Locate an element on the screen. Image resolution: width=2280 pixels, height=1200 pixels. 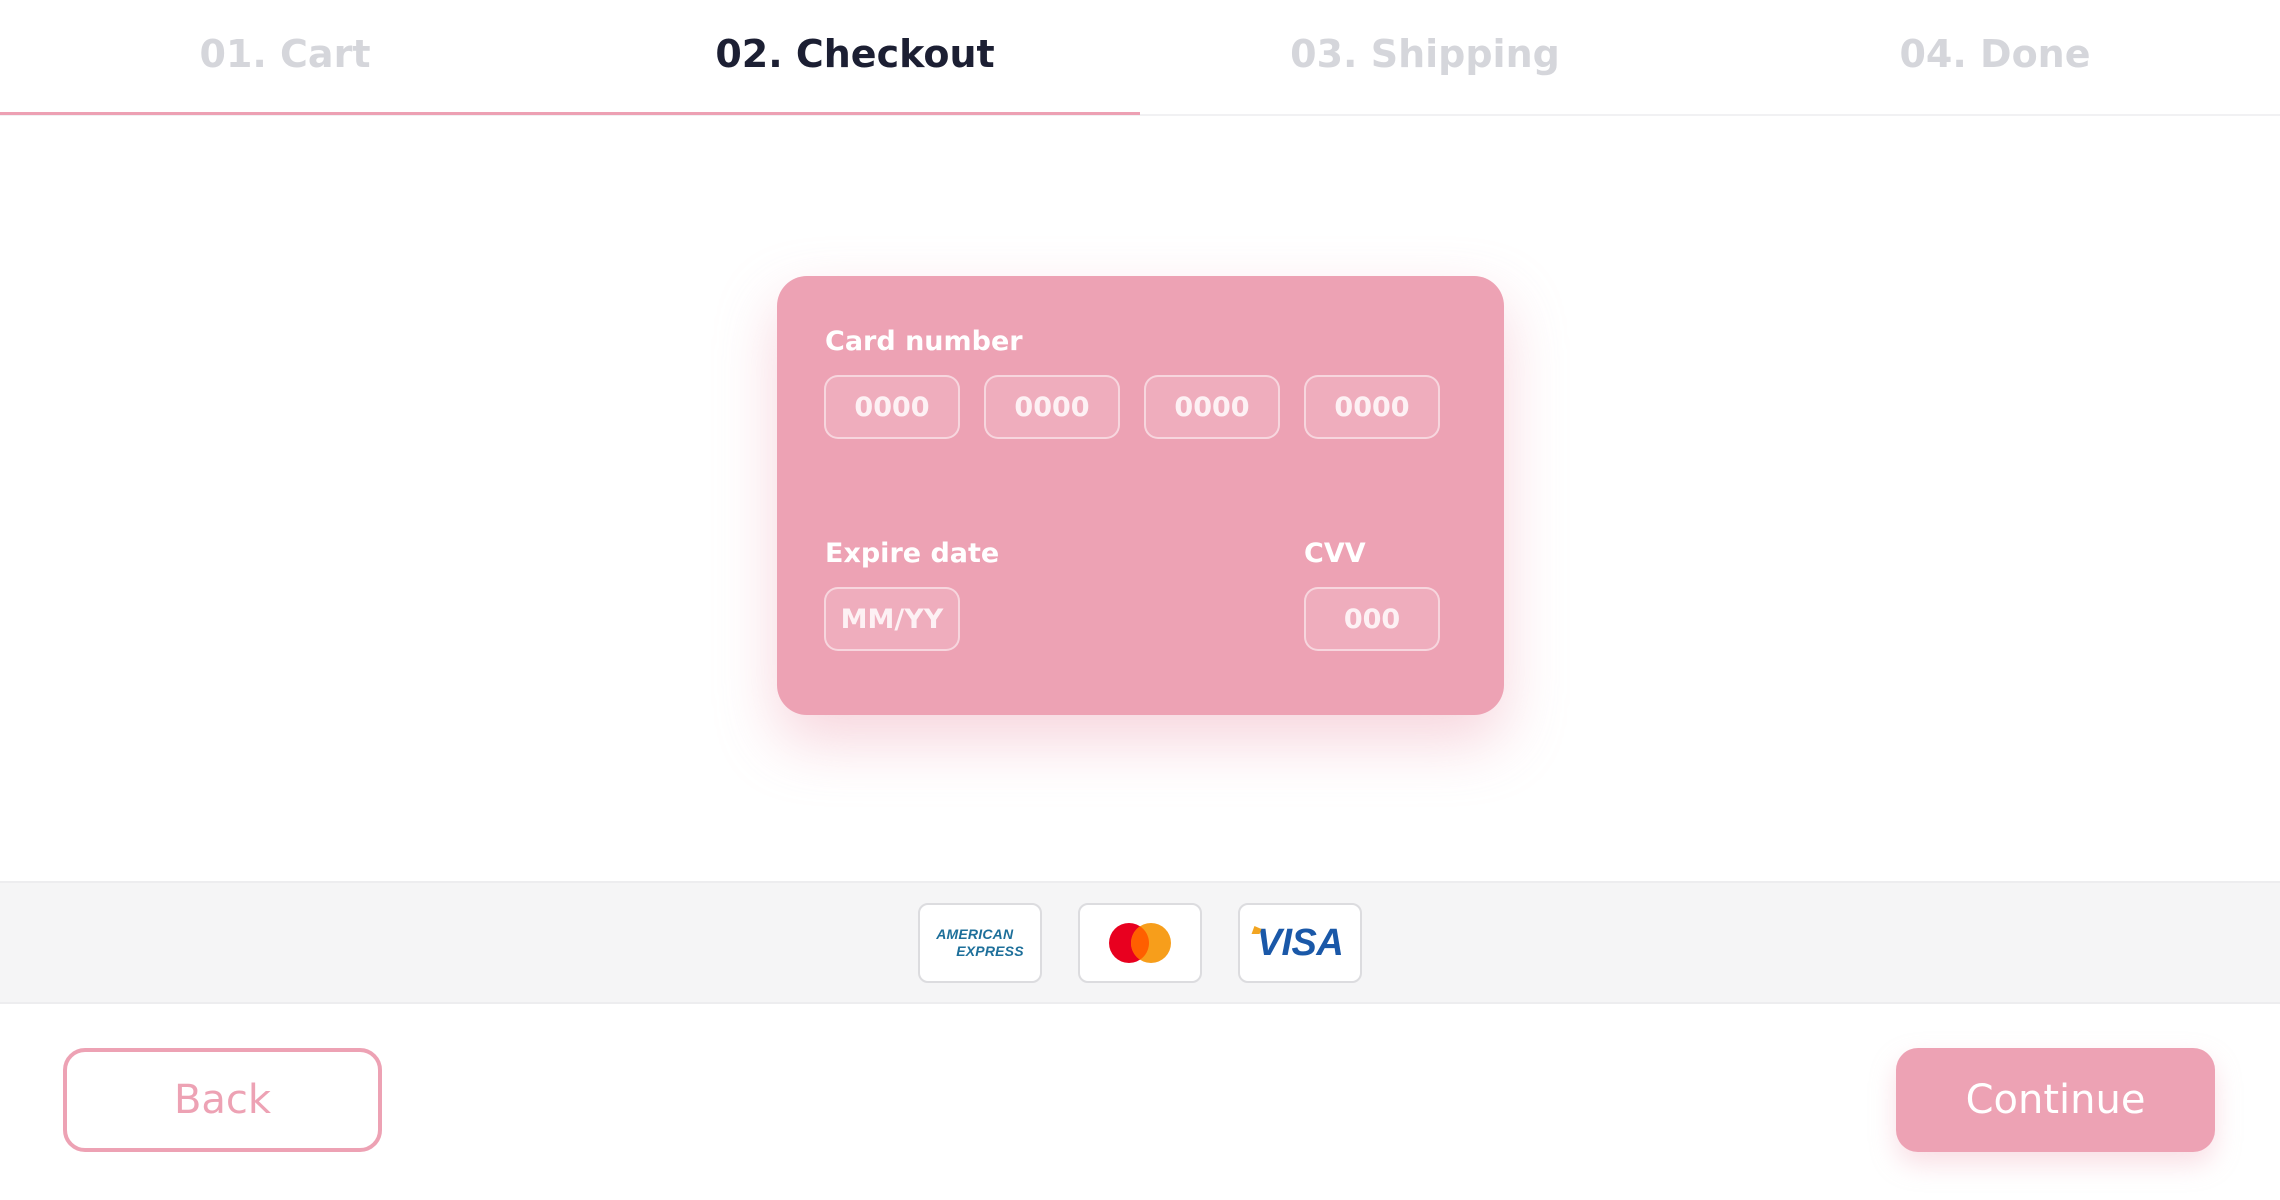
expire-date-label: Expire date is located at coordinates (912, 553).